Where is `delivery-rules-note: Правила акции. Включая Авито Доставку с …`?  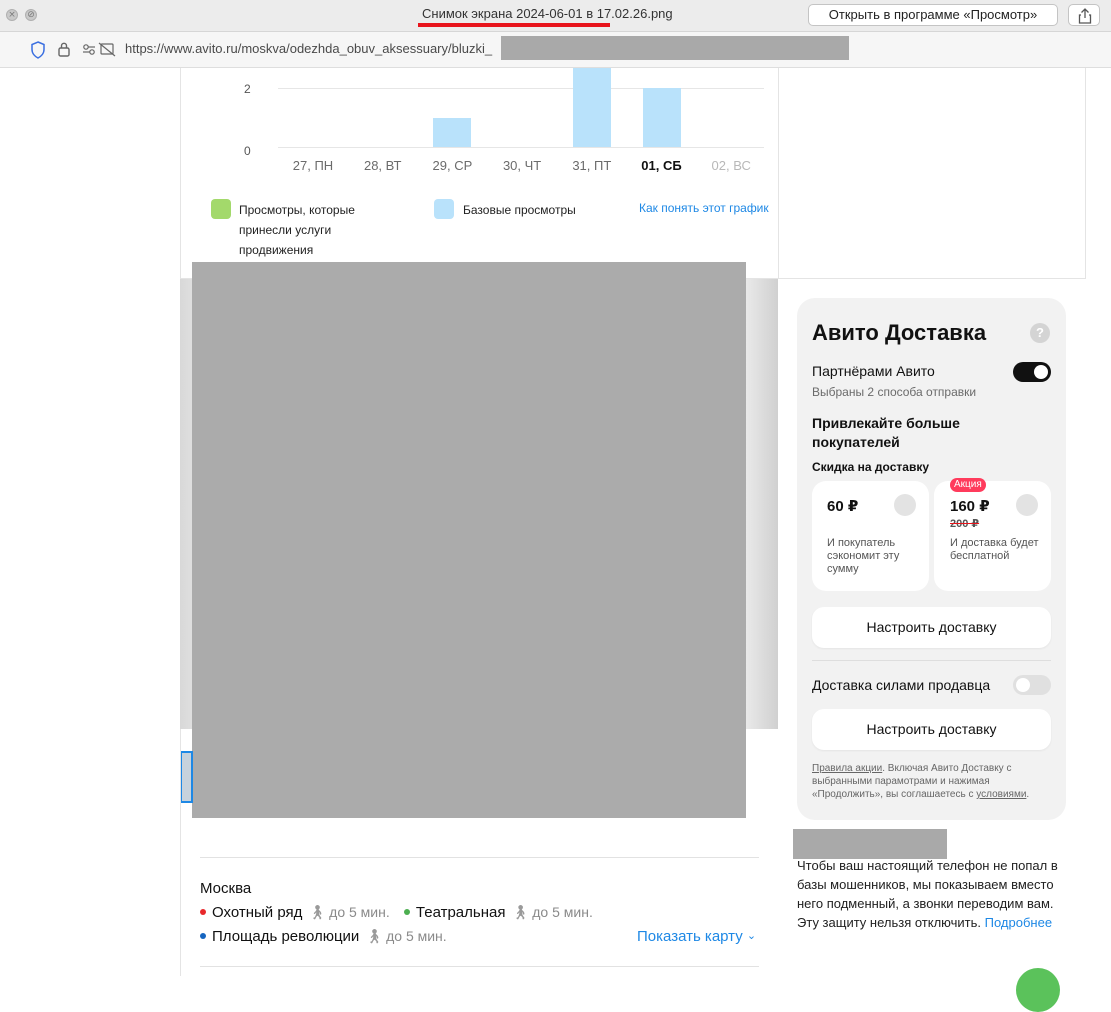 delivery-rules-note: Правила акции. Включая Авито Доставку с … is located at coordinates (932, 781).